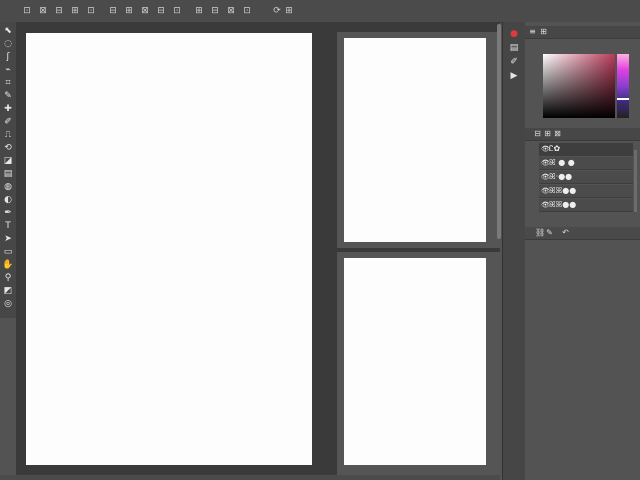  What do you see at coordinates (543, 31) in the screenshot?
I see `swatches-tab-icon: ⊞` at bounding box center [543, 31].